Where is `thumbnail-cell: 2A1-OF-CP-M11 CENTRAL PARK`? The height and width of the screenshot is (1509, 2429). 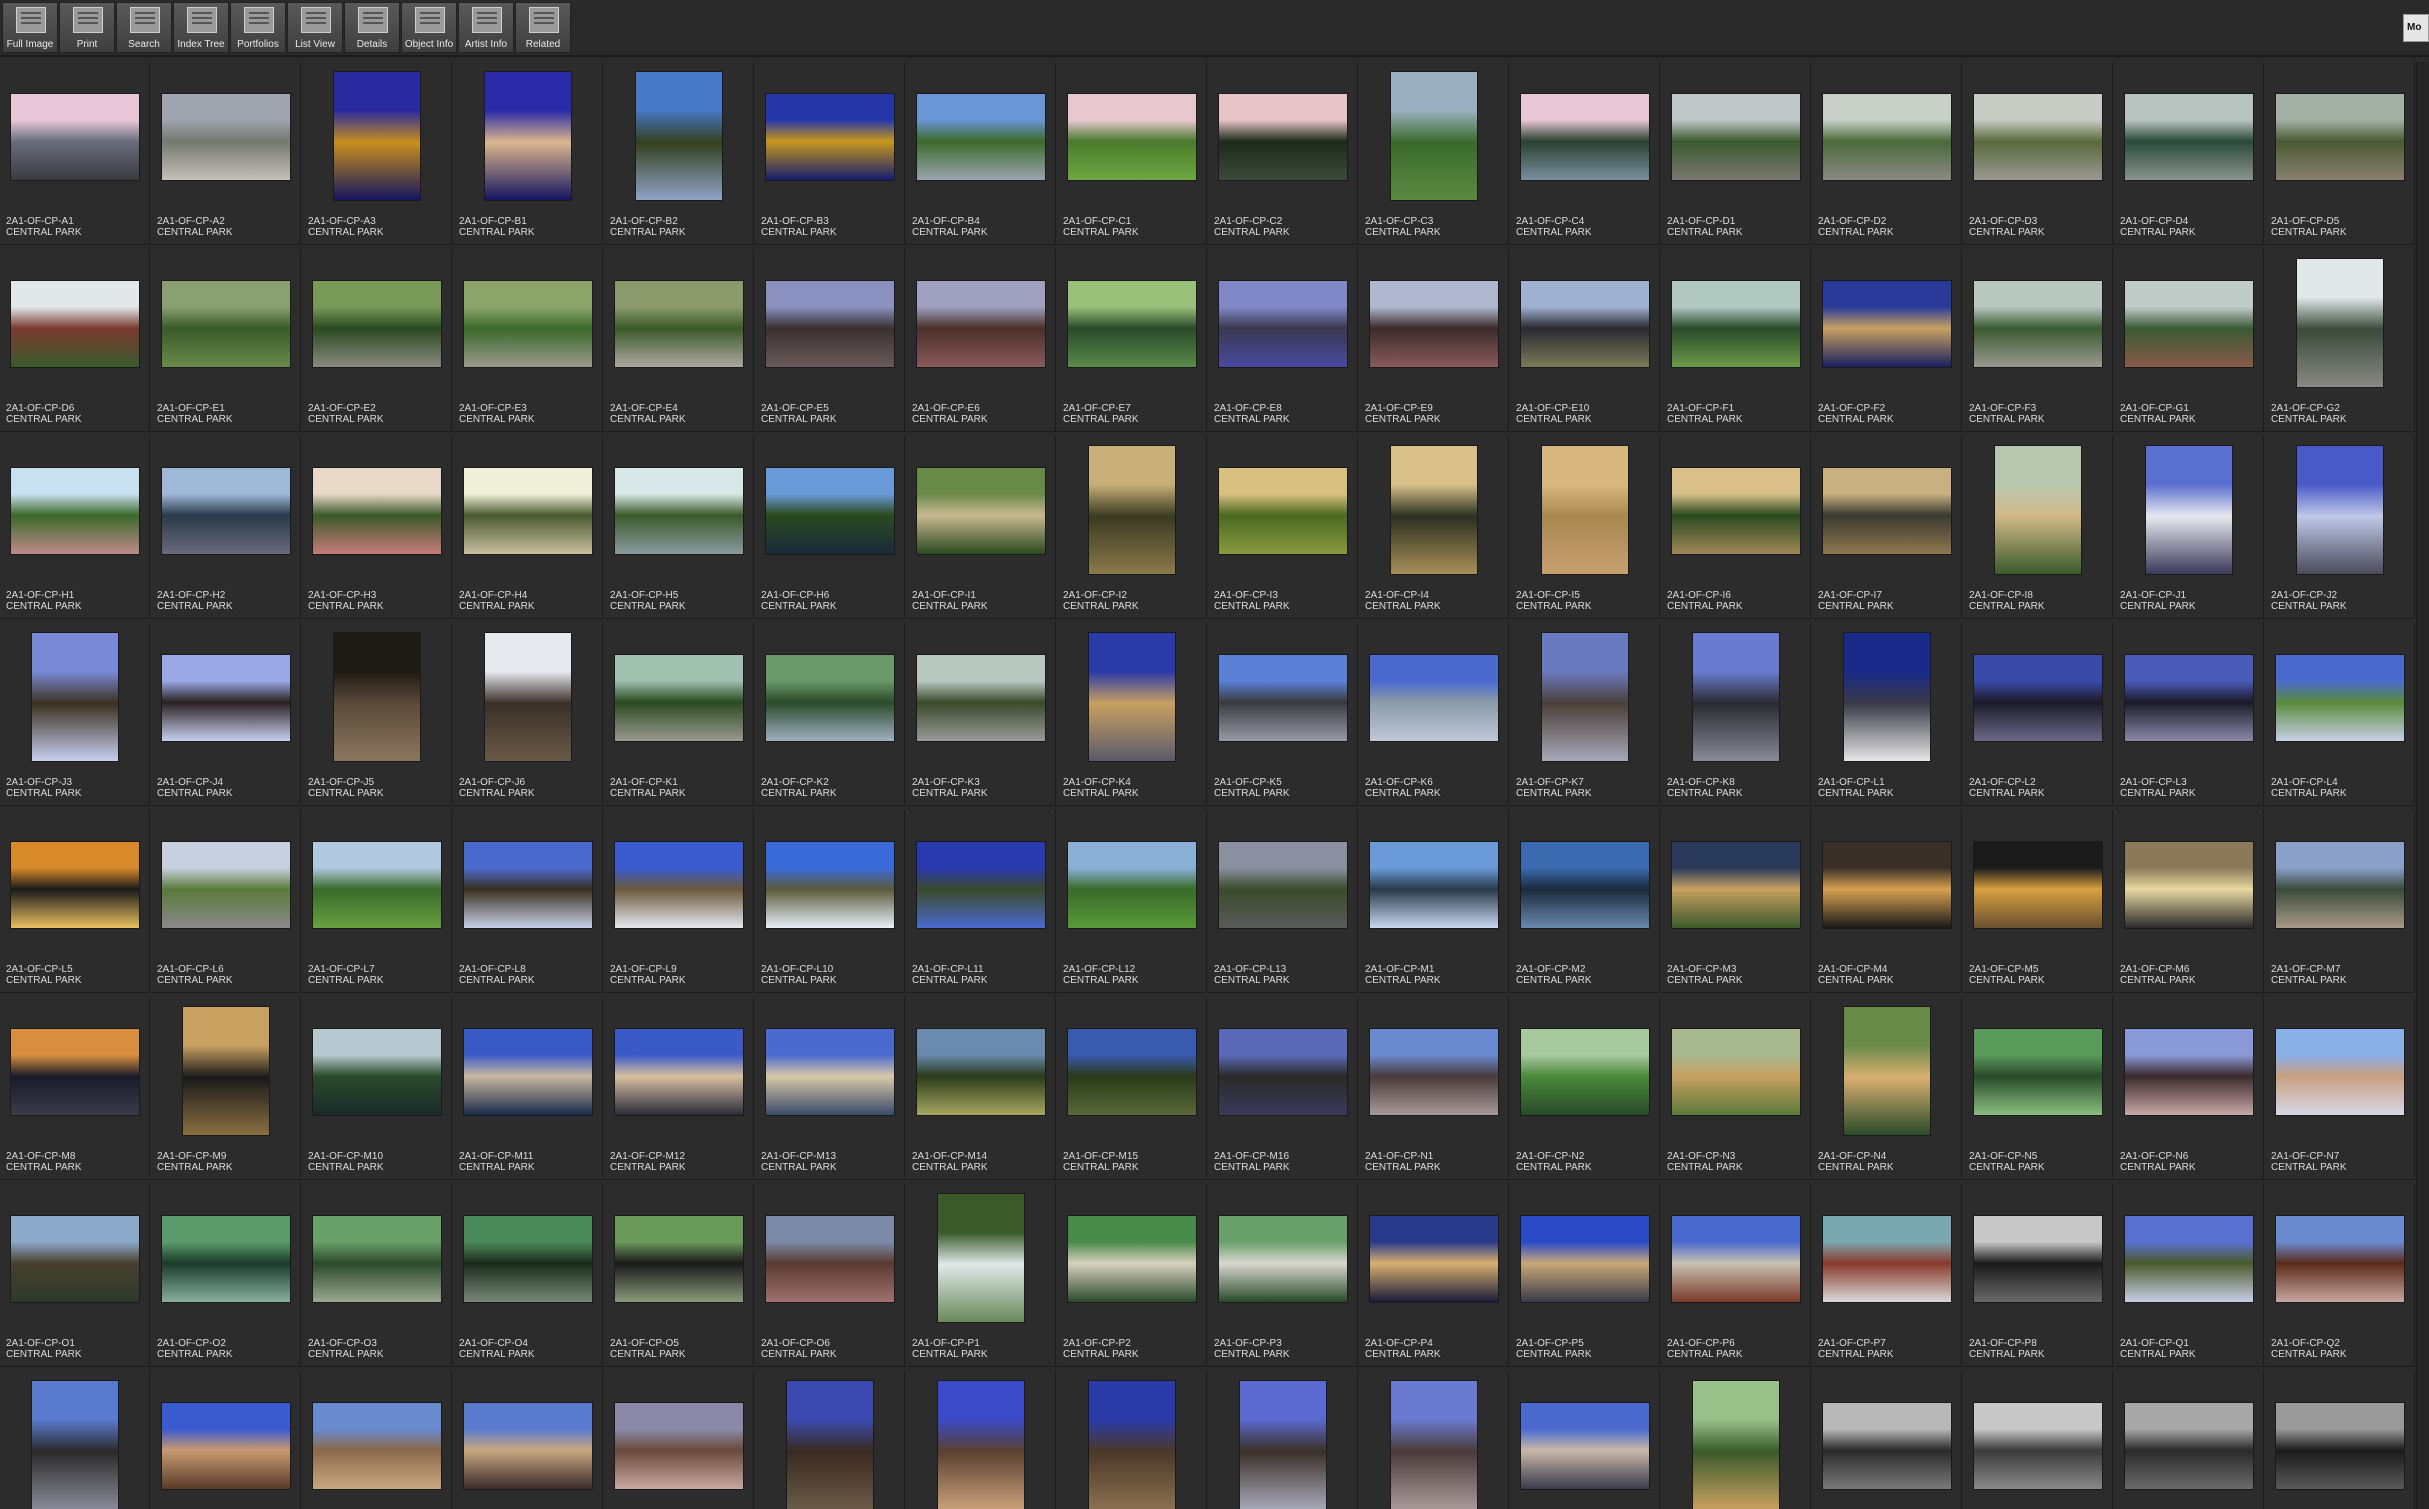
thumbnail-cell: 2A1-OF-CP-M11 CENTRAL PARK is located at coordinates (528, 1088).